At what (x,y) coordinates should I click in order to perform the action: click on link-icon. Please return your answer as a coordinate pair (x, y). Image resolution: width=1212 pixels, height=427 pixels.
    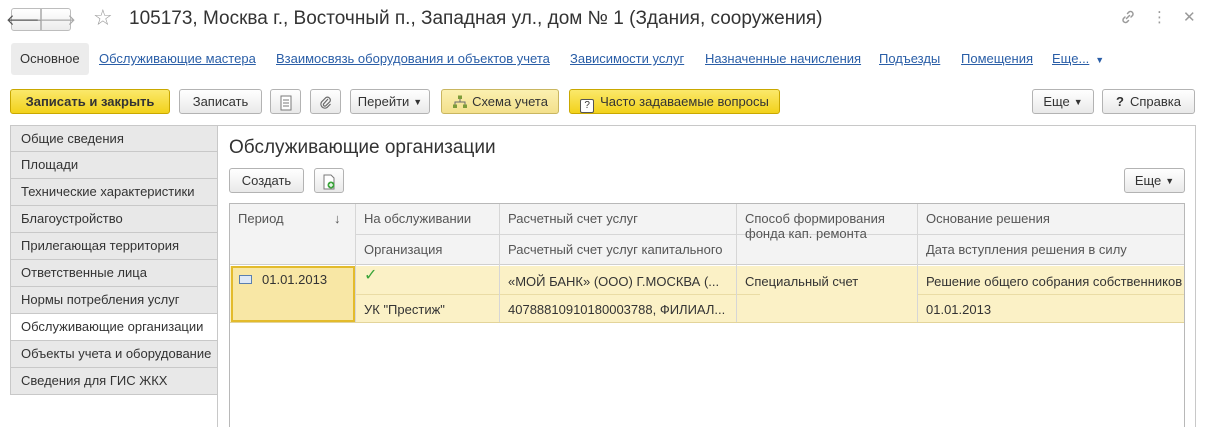
    Looking at the image, I should click on (1128, 19).